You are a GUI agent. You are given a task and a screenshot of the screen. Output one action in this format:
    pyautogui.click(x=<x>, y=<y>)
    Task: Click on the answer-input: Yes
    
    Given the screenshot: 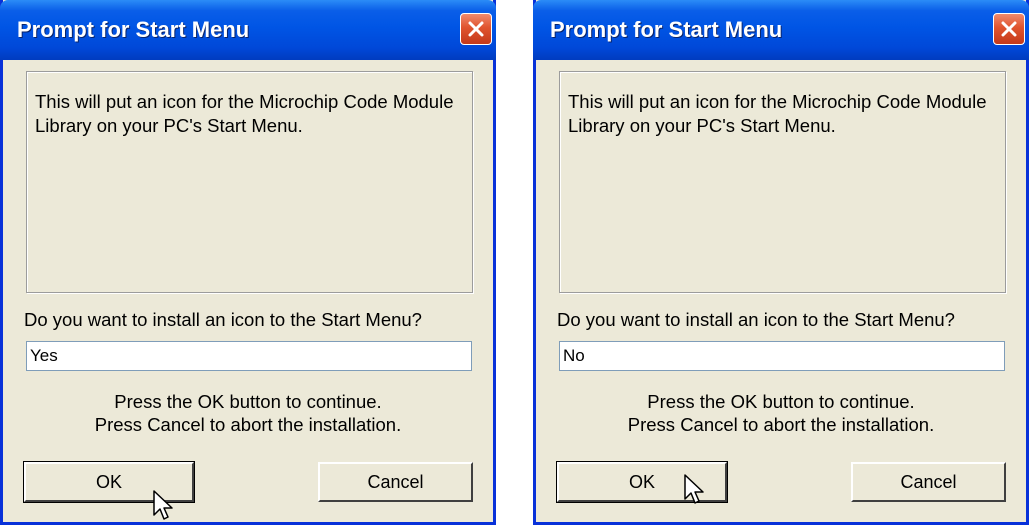 What is the action you would take?
    pyautogui.click(x=249, y=356)
    